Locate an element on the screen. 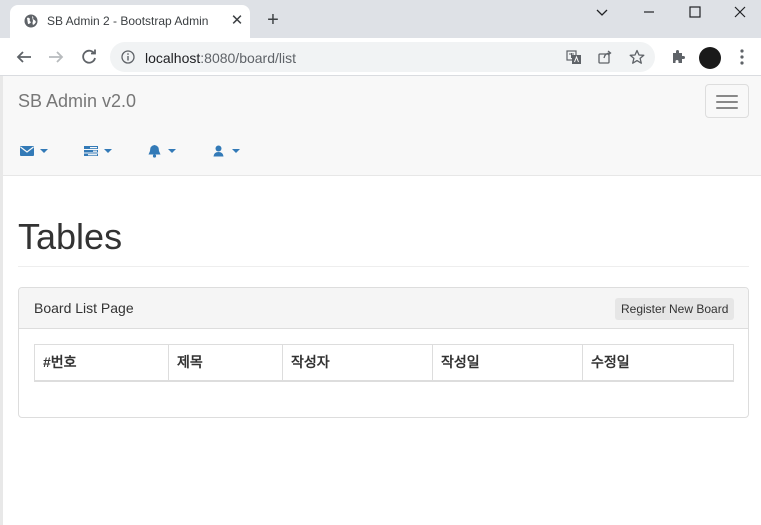 This screenshot has height=525, width=761. globe-icon is located at coordinates (31, 21).